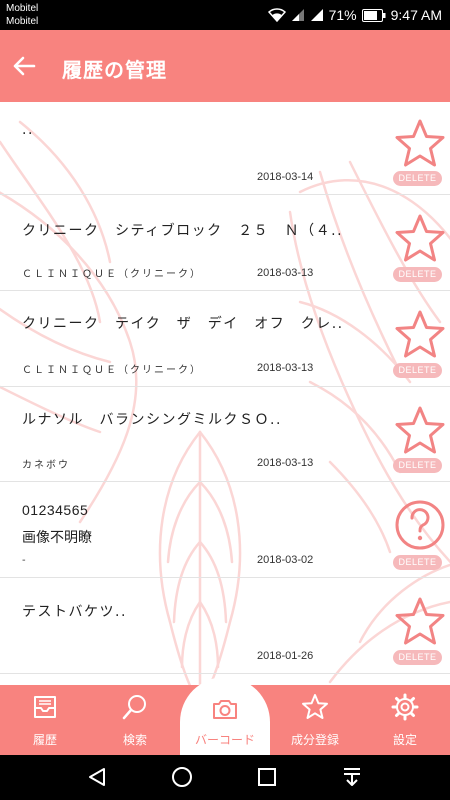 The image size is (450, 800). Describe the element at coordinates (225, 777) in the screenshot. I see `system-nav-bar` at that location.